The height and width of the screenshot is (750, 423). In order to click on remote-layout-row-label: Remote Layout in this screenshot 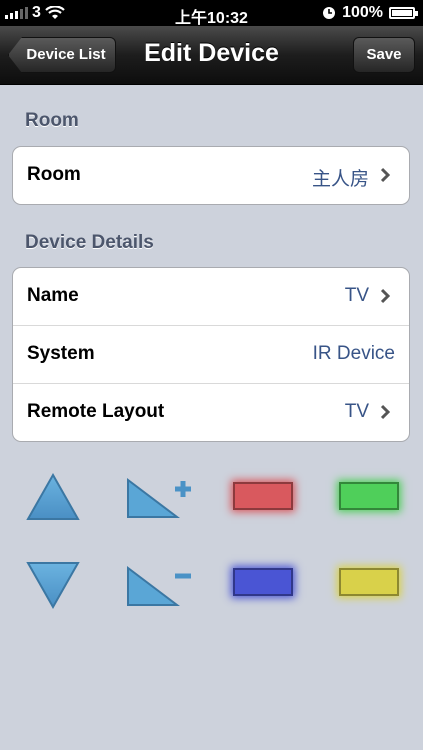, I will do `click(96, 411)`.